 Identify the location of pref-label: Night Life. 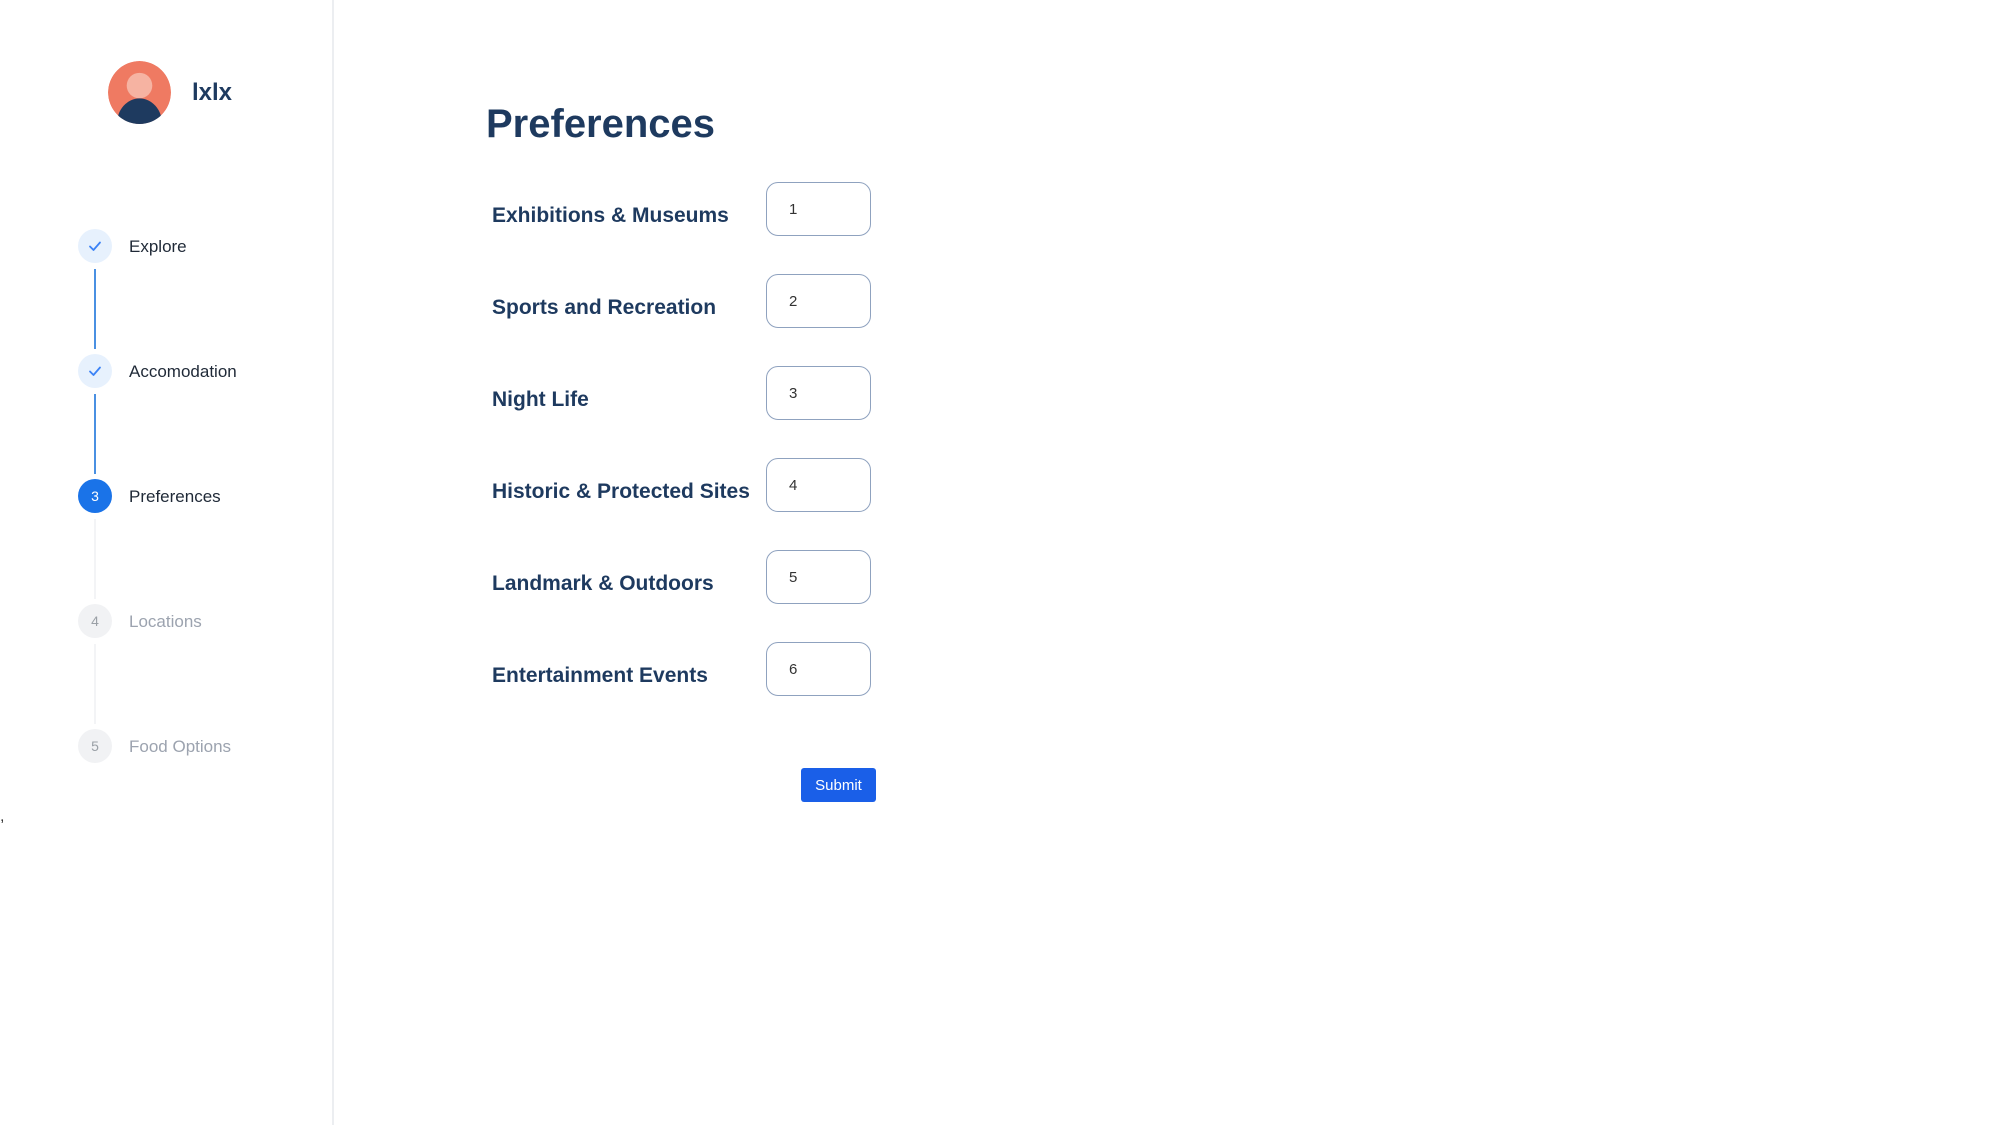
(540, 399).